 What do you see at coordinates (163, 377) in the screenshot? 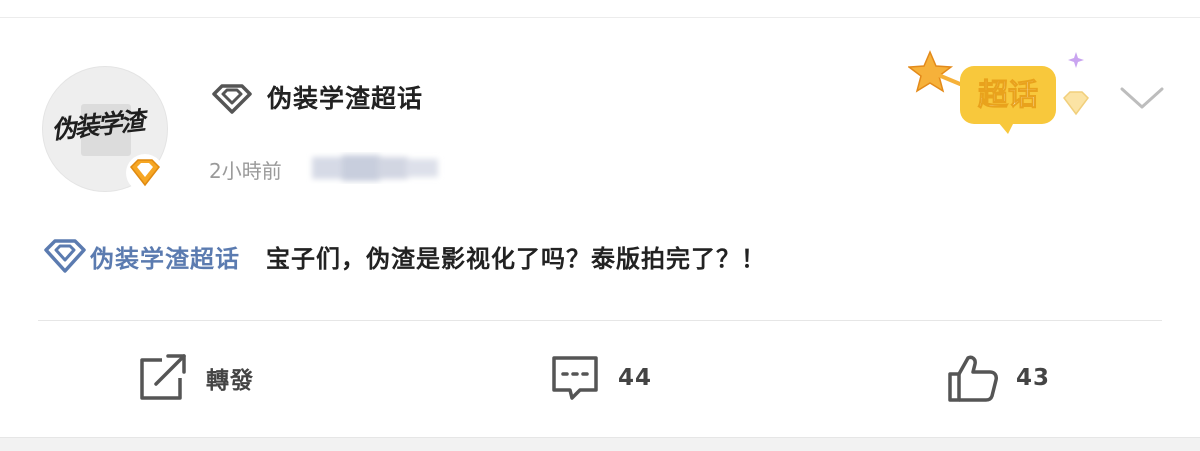
I see `repost-icon` at bounding box center [163, 377].